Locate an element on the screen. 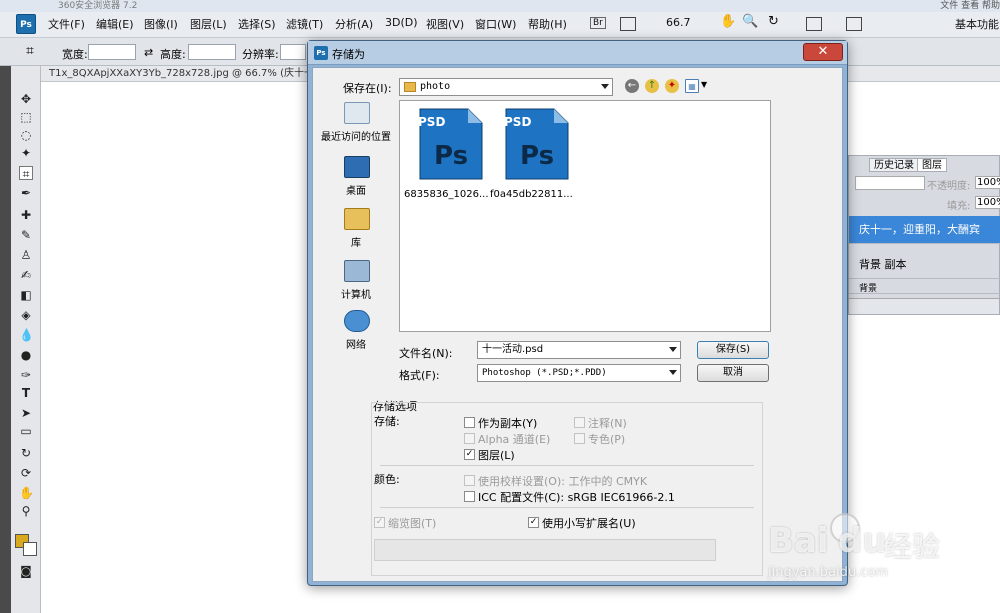 The width and height of the screenshot is (1000, 613). close-button: ✕ is located at coordinates (823, 52).